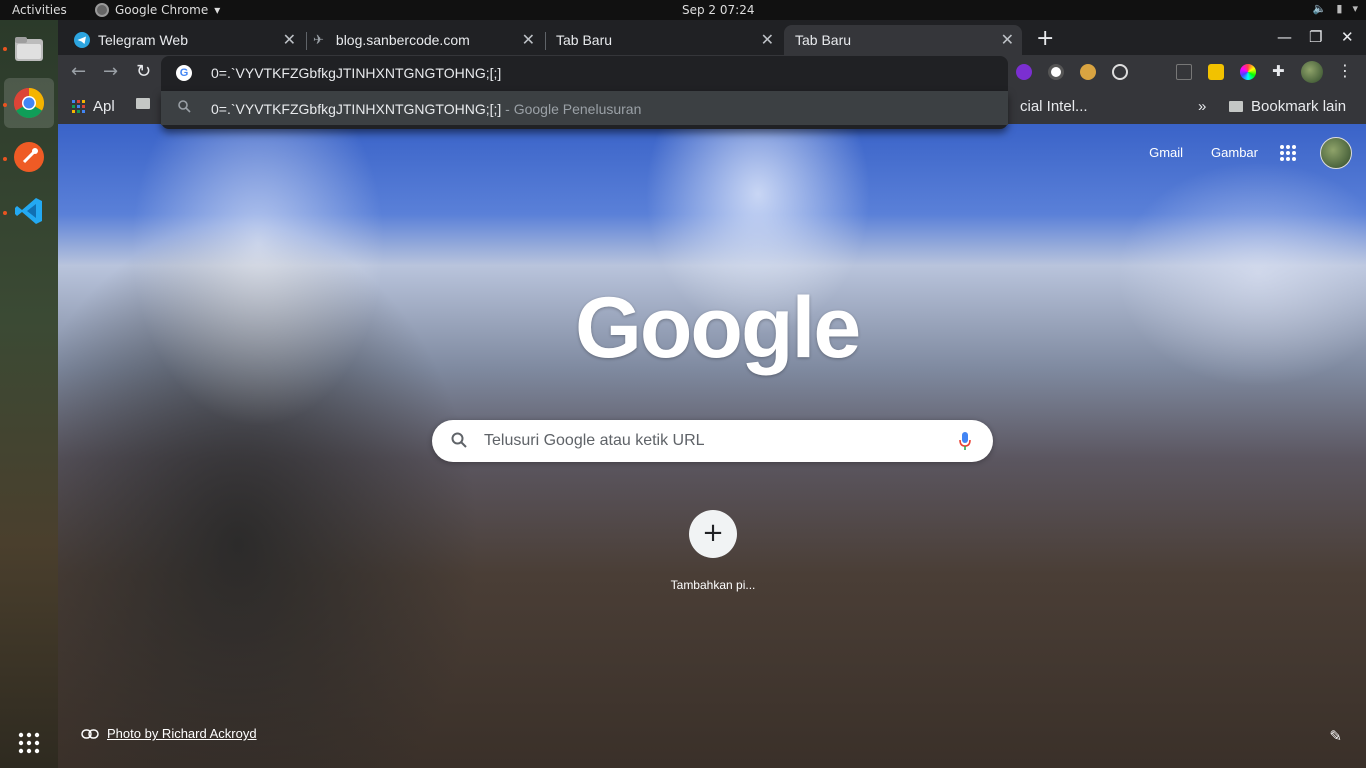 The width and height of the screenshot is (1366, 768). Describe the element at coordinates (1345, 70) in the screenshot. I see `menu-kebab-icon: ⋮` at that location.